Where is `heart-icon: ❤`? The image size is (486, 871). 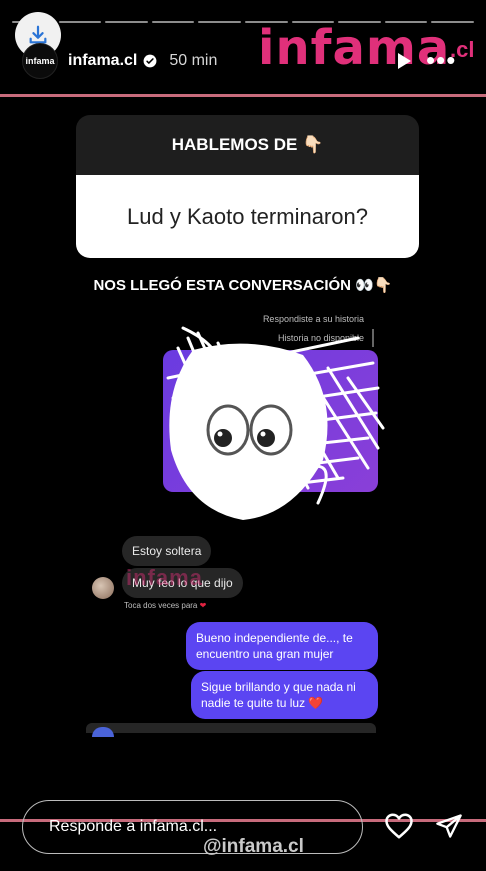 heart-icon: ❤ is located at coordinates (203, 605).